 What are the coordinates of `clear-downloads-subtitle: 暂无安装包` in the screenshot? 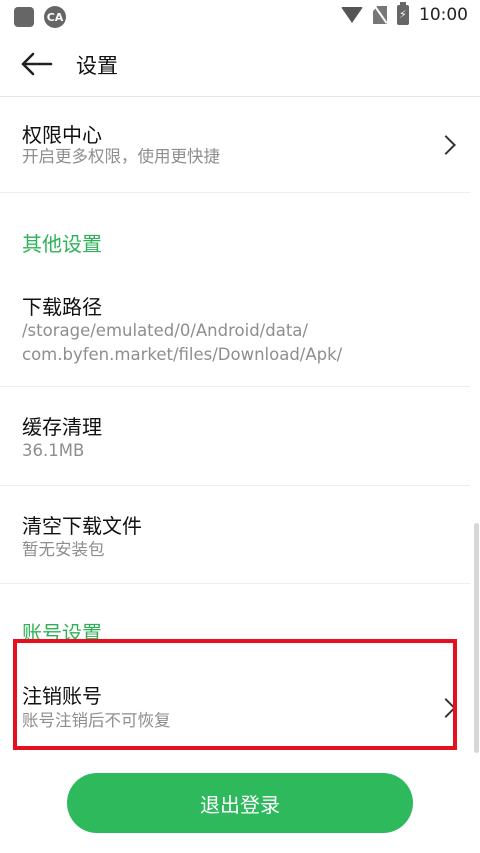 It's located at (63, 549).